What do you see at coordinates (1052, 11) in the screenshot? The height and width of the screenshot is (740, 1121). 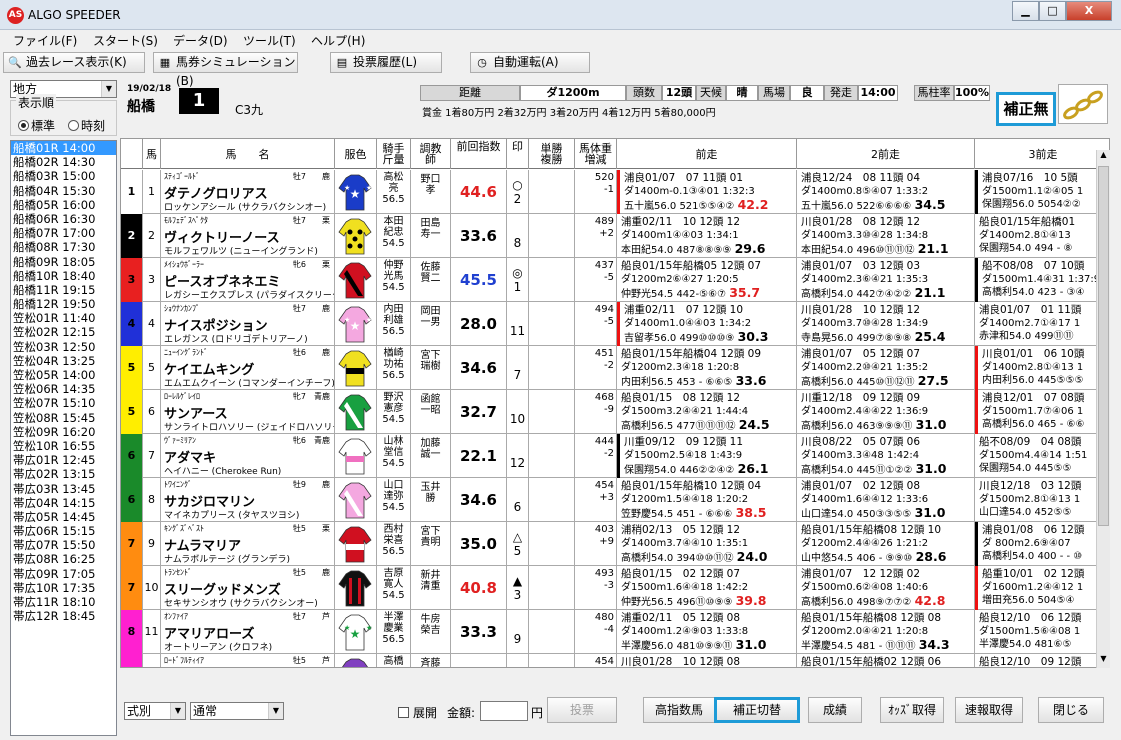 I see `maximize-button: □` at bounding box center [1052, 11].